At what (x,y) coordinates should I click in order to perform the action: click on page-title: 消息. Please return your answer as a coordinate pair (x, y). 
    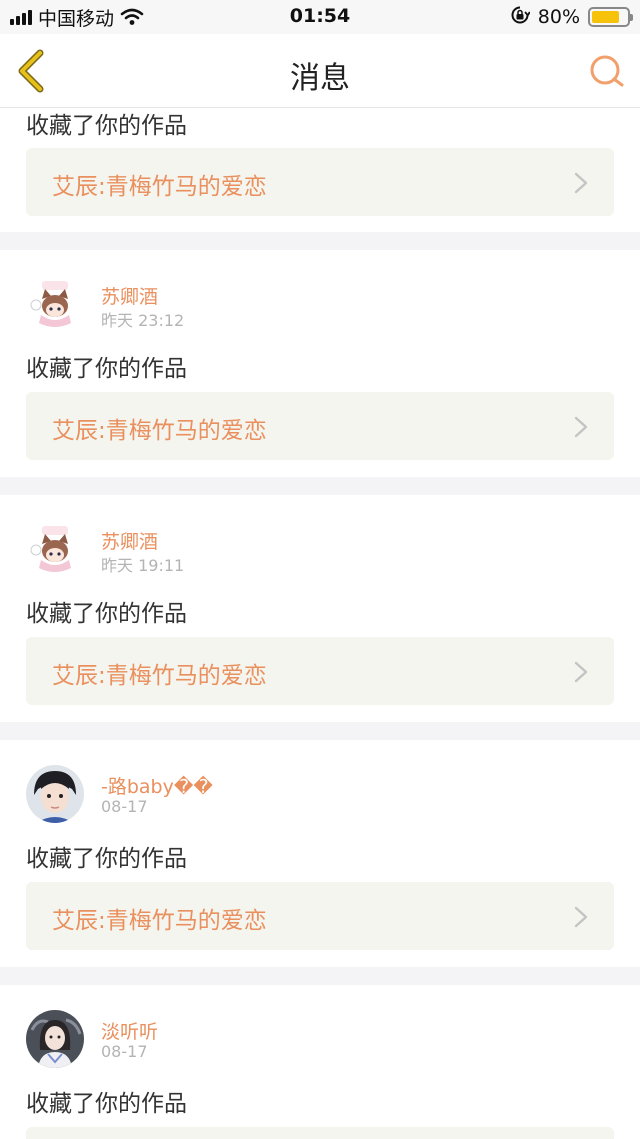
    Looking at the image, I should click on (320, 78).